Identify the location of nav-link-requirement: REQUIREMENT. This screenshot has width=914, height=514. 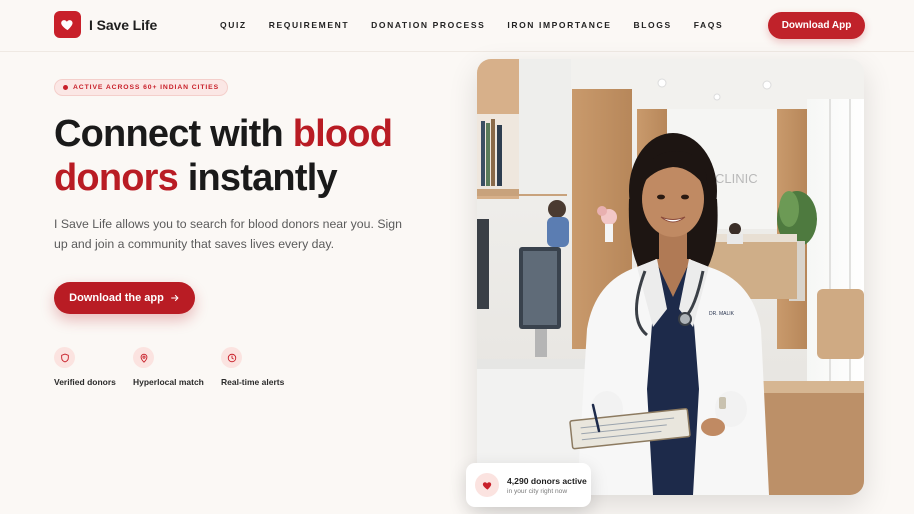
(309, 25).